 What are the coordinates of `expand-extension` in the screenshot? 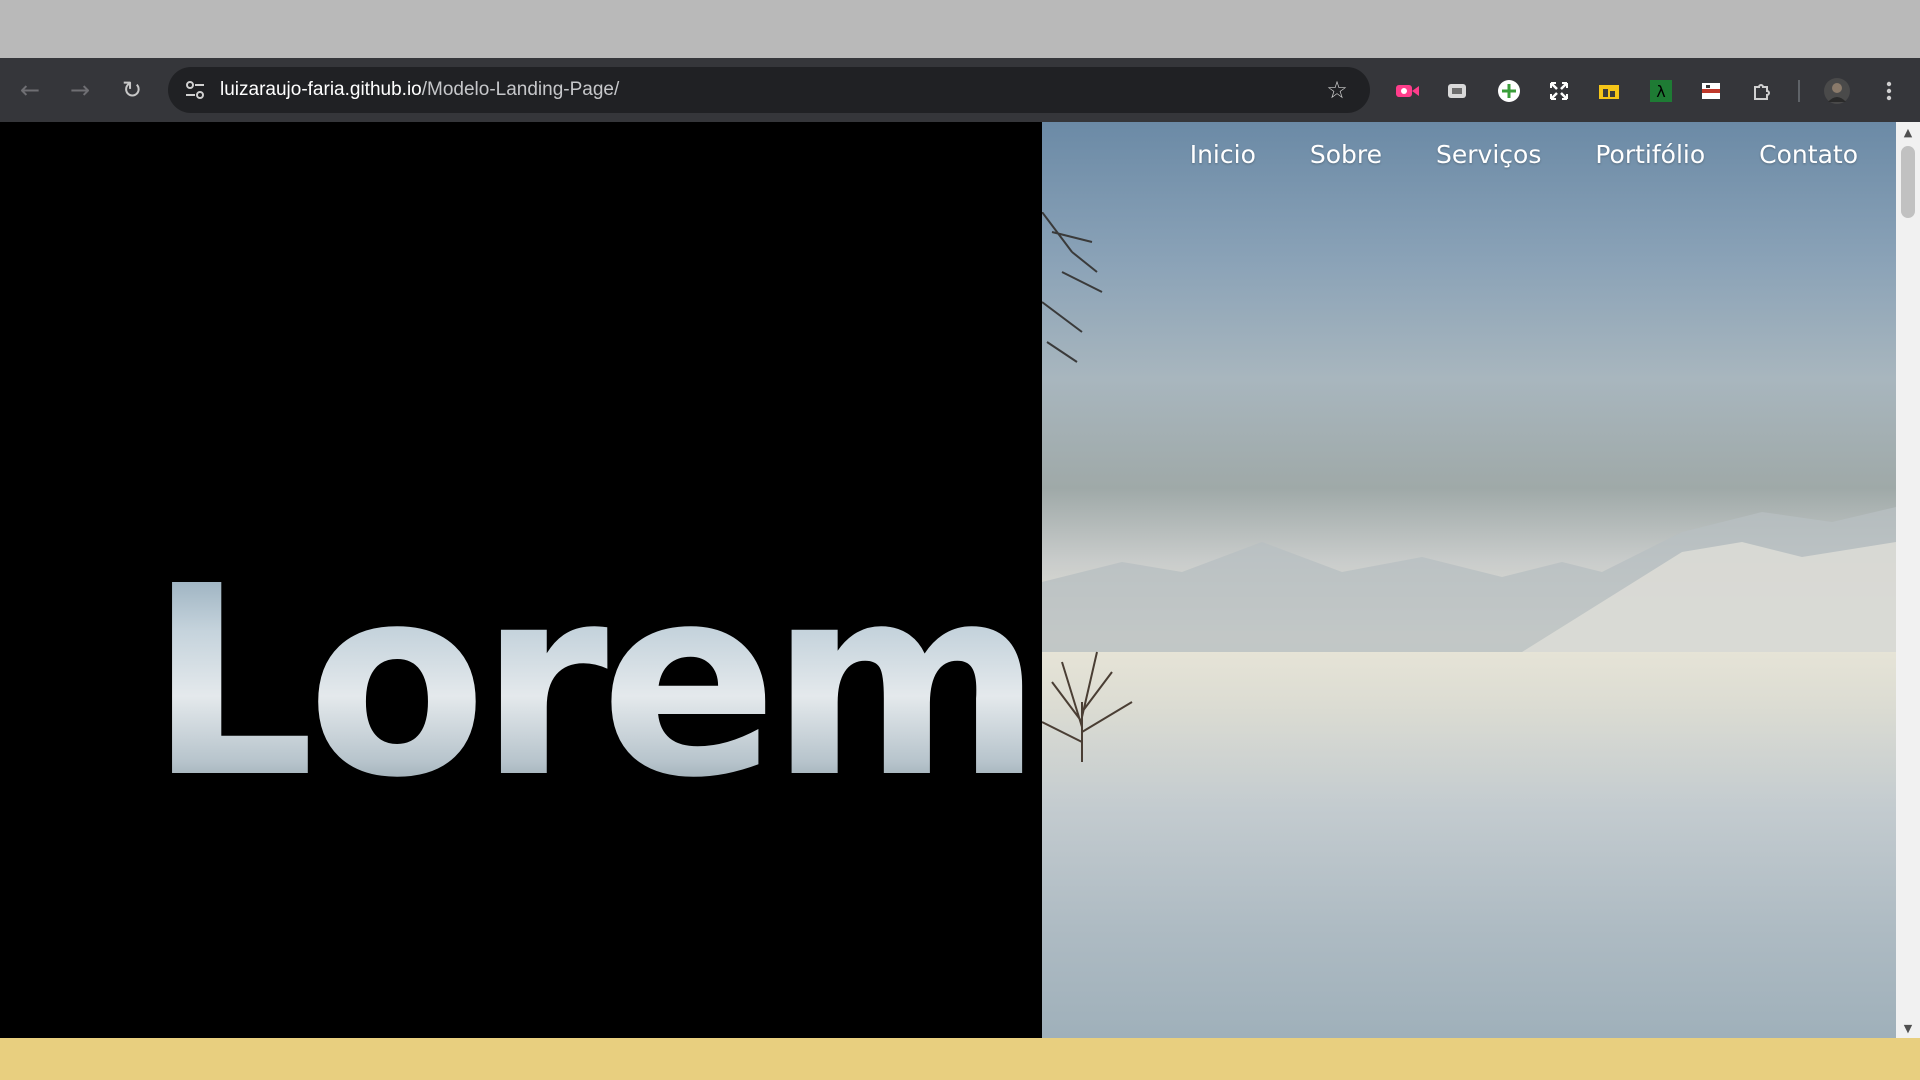 It's located at (1559, 91).